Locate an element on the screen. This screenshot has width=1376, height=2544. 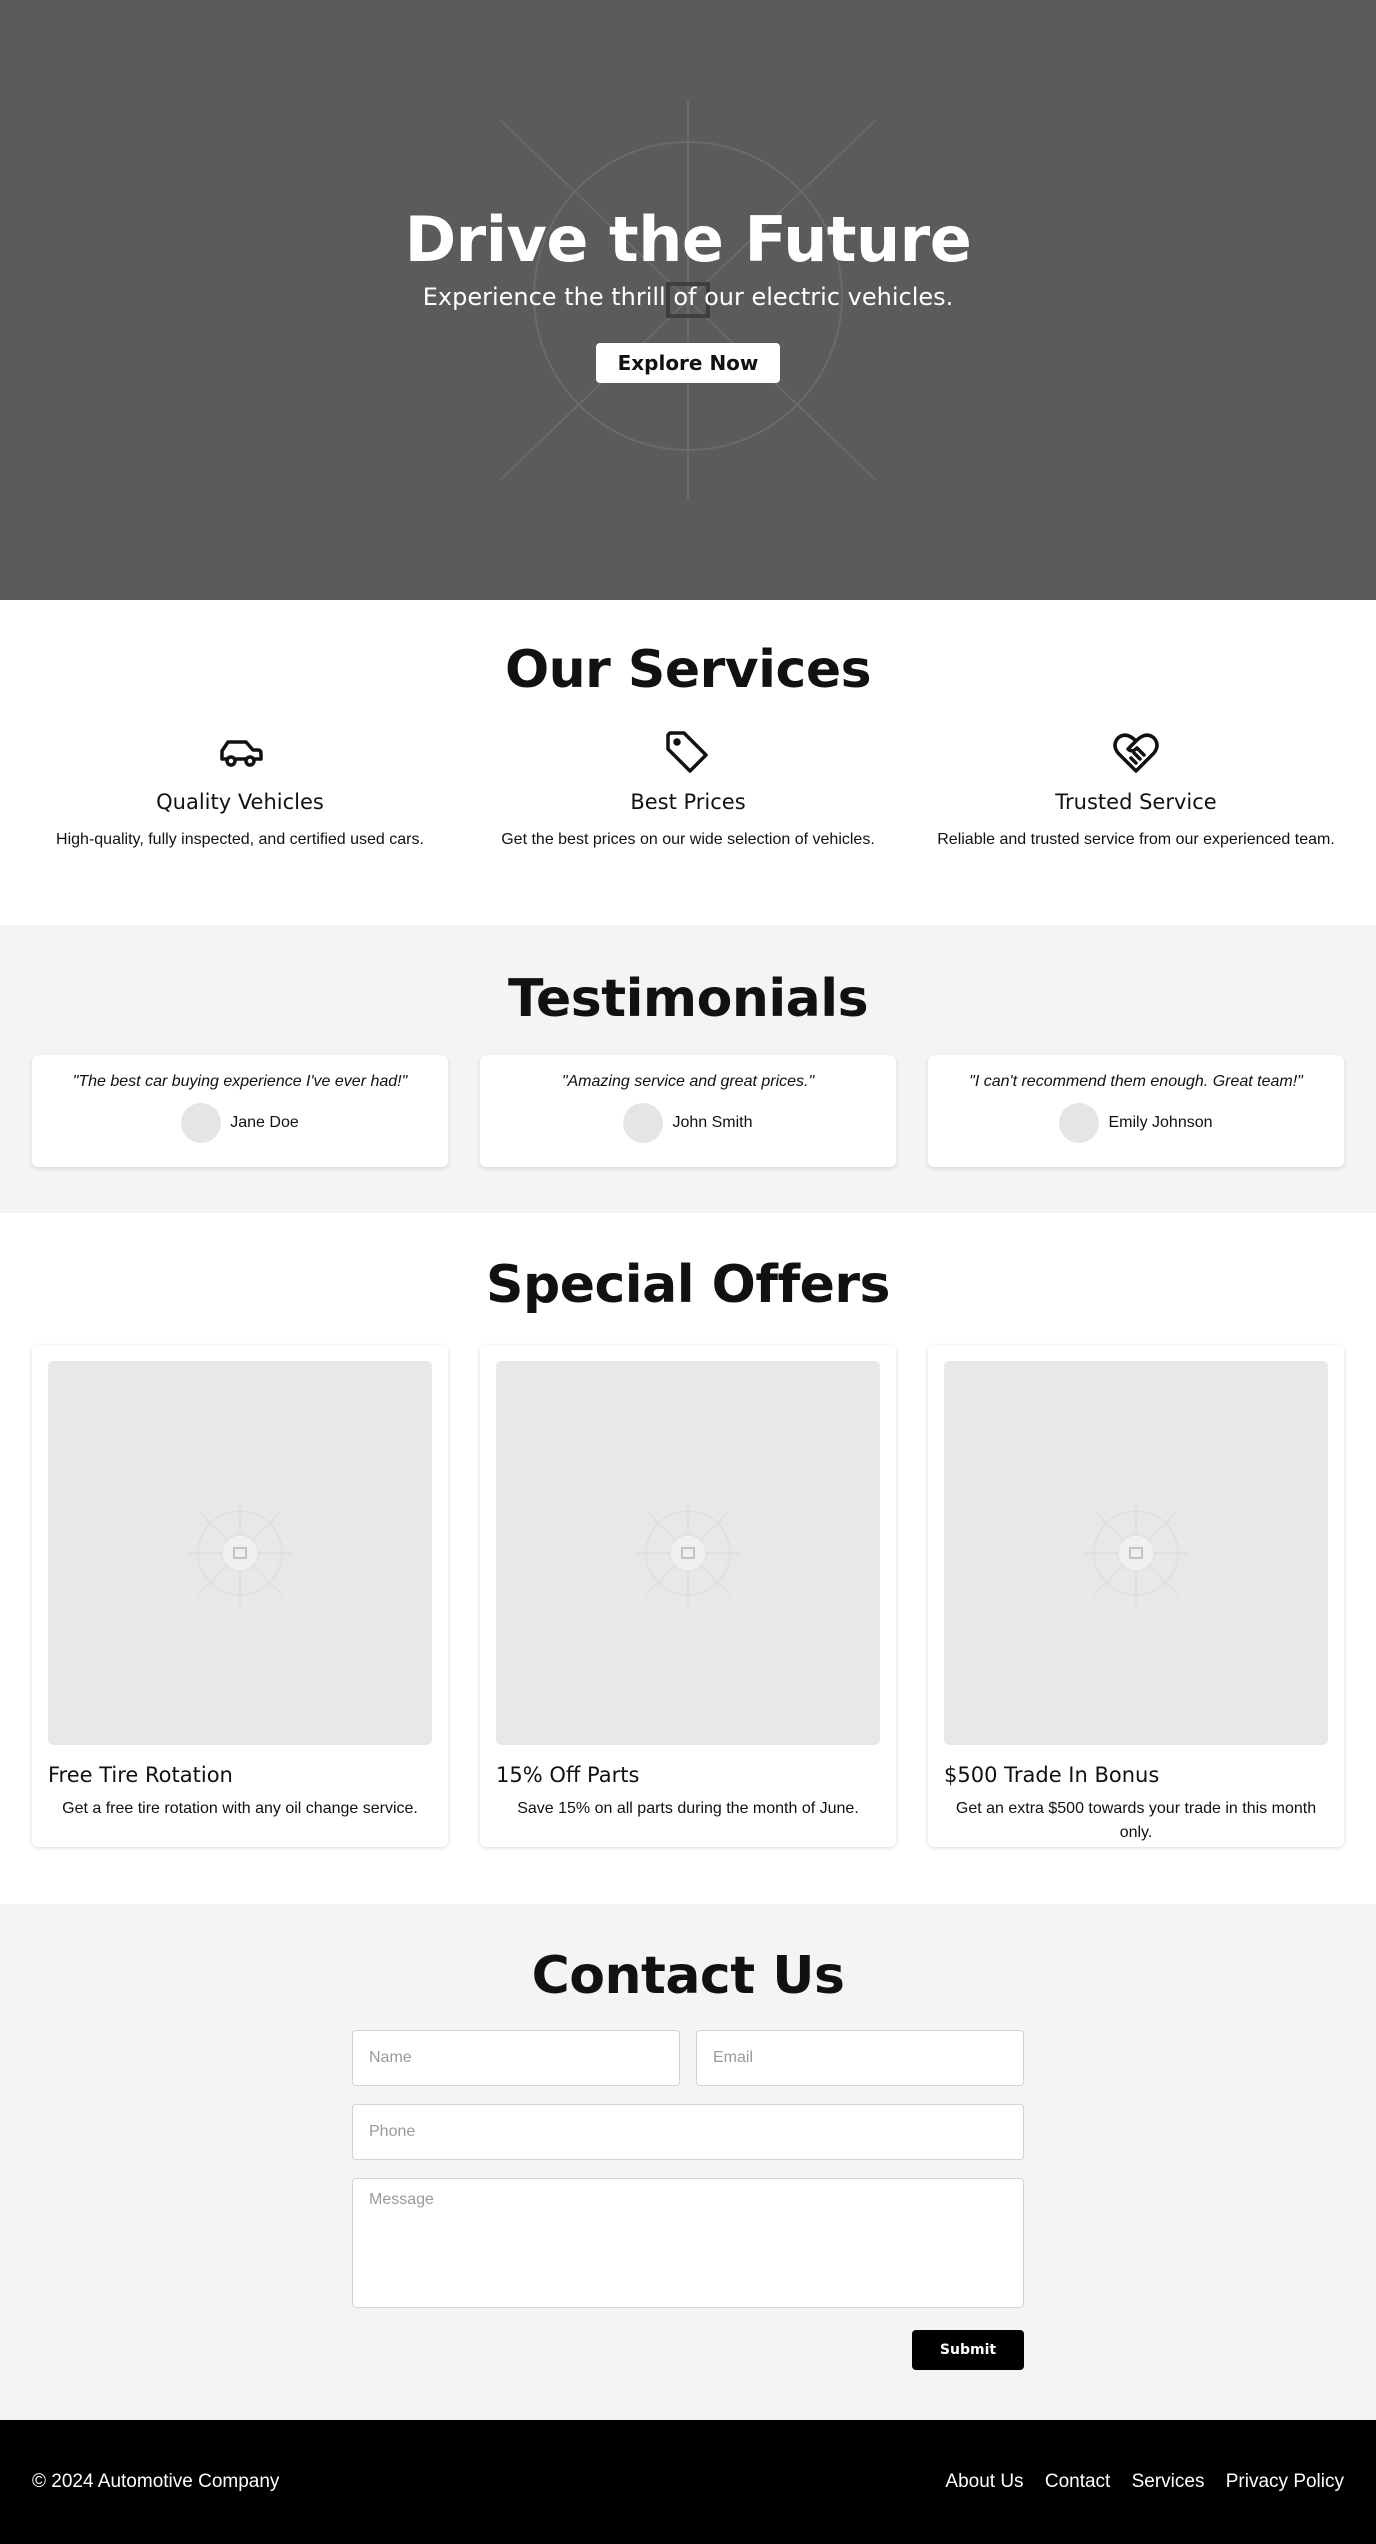
offer-title: 15% Off Parts is located at coordinates (568, 1775).